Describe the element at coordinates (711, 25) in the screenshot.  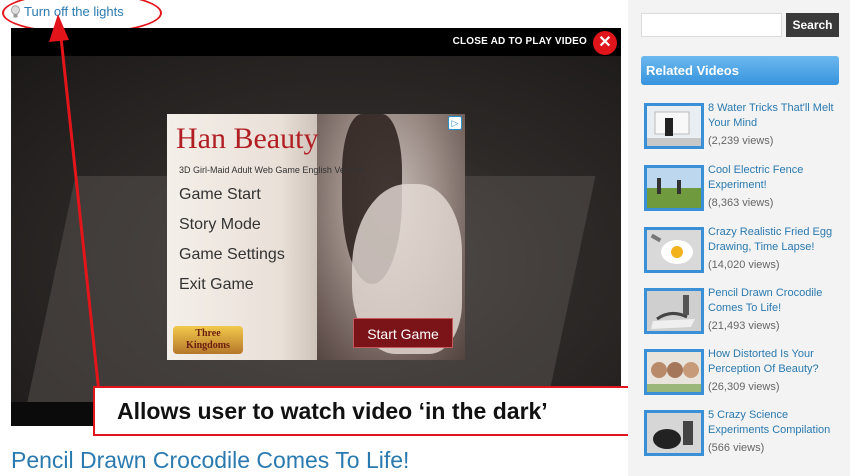
I see `search-input` at that location.